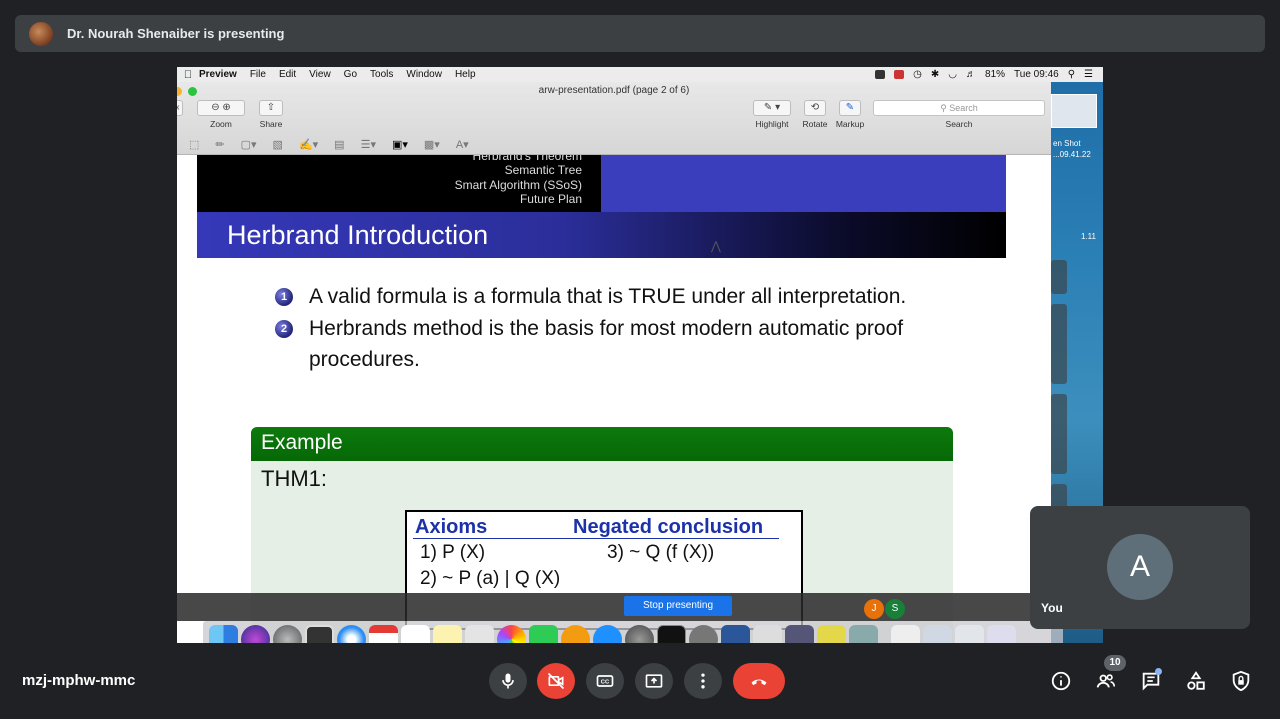 The height and width of the screenshot is (719, 1280). I want to click on spotlight-icon: ⚲, so click(1071, 74).